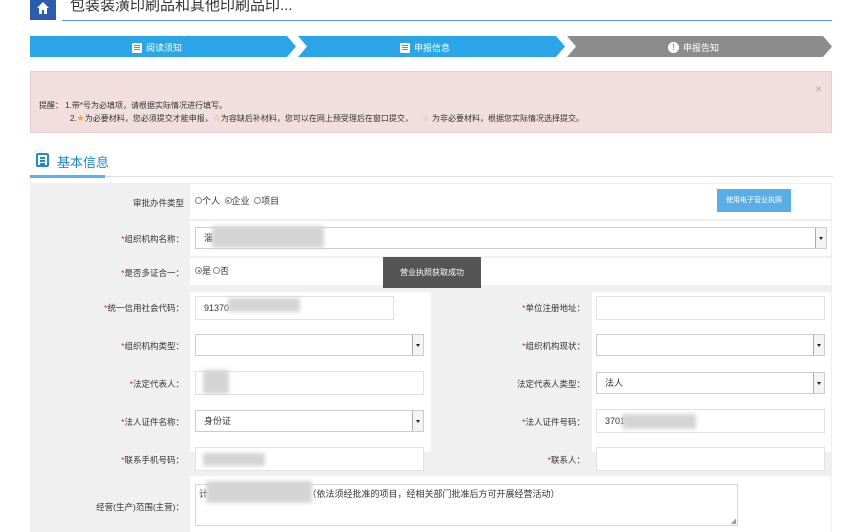 The height and width of the screenshot is (532, 854). I want to click on label-text: 单位注册地址：, so click(555, 308).